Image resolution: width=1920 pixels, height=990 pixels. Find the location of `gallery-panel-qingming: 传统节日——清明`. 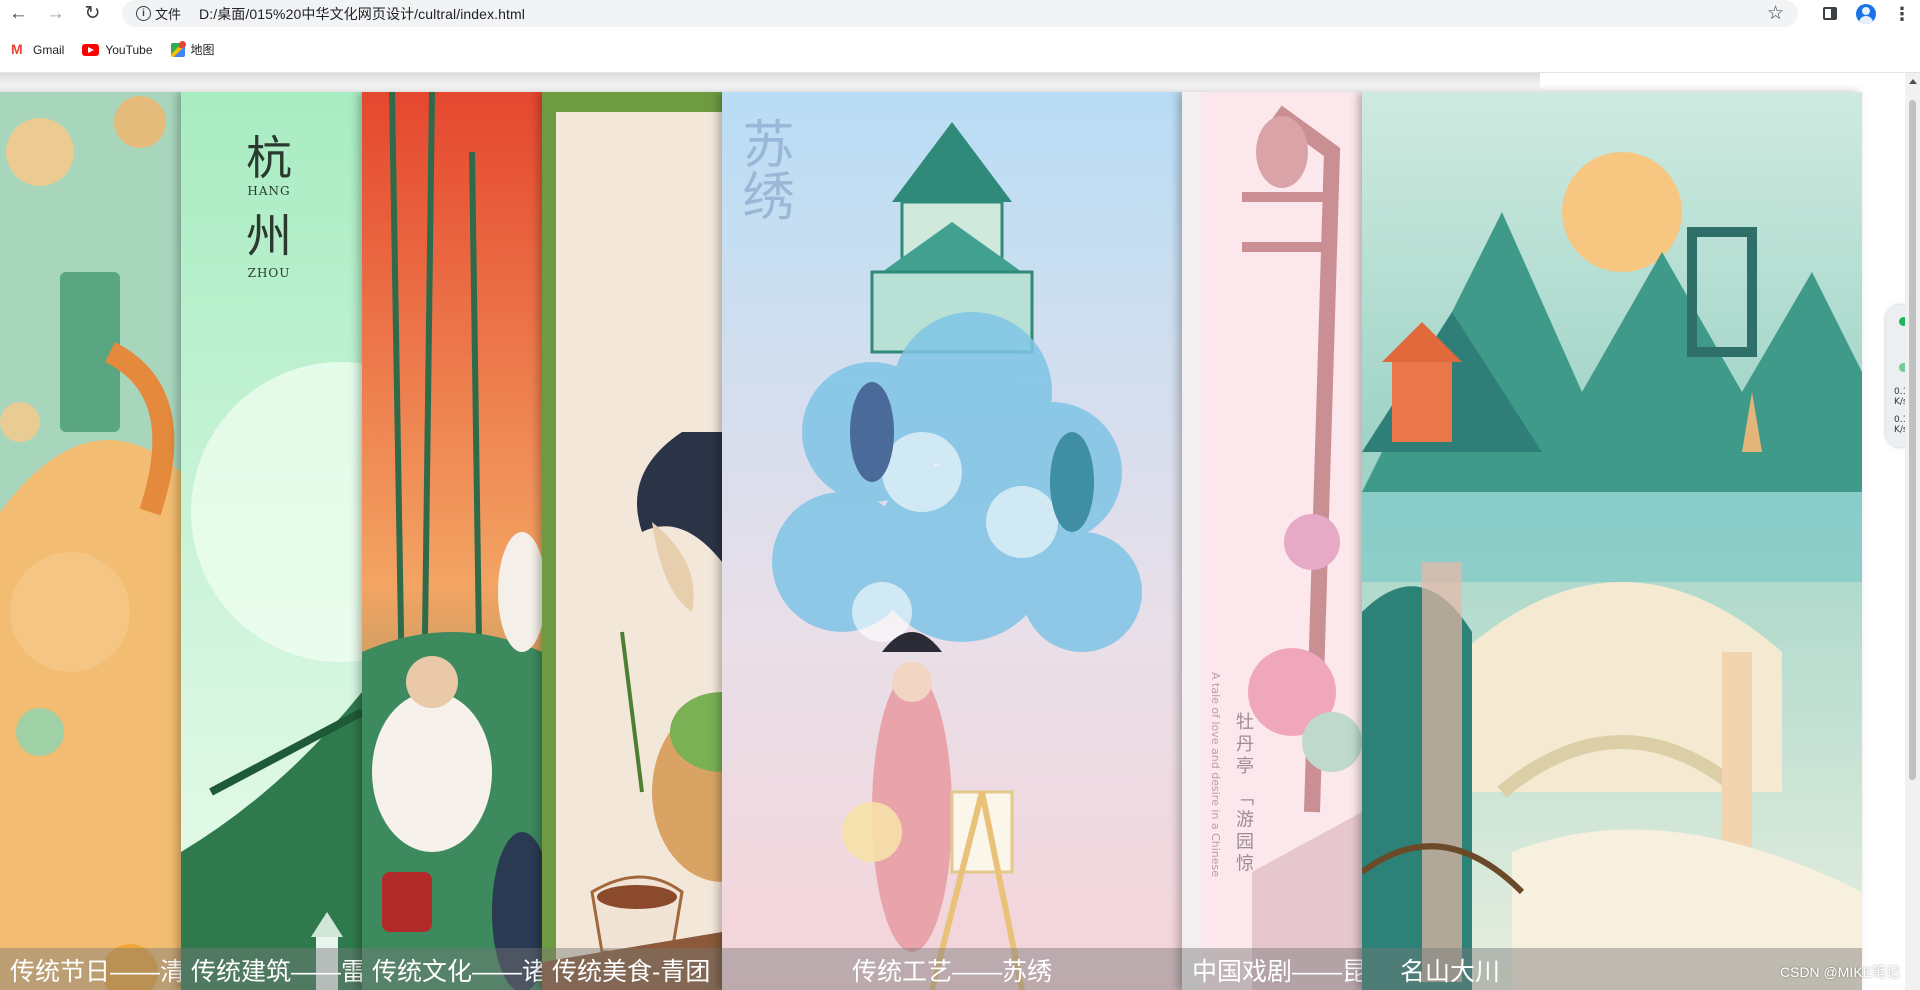

gallery-panel-qingming: 传统节日——清明 is located at coordinates (90, 541).